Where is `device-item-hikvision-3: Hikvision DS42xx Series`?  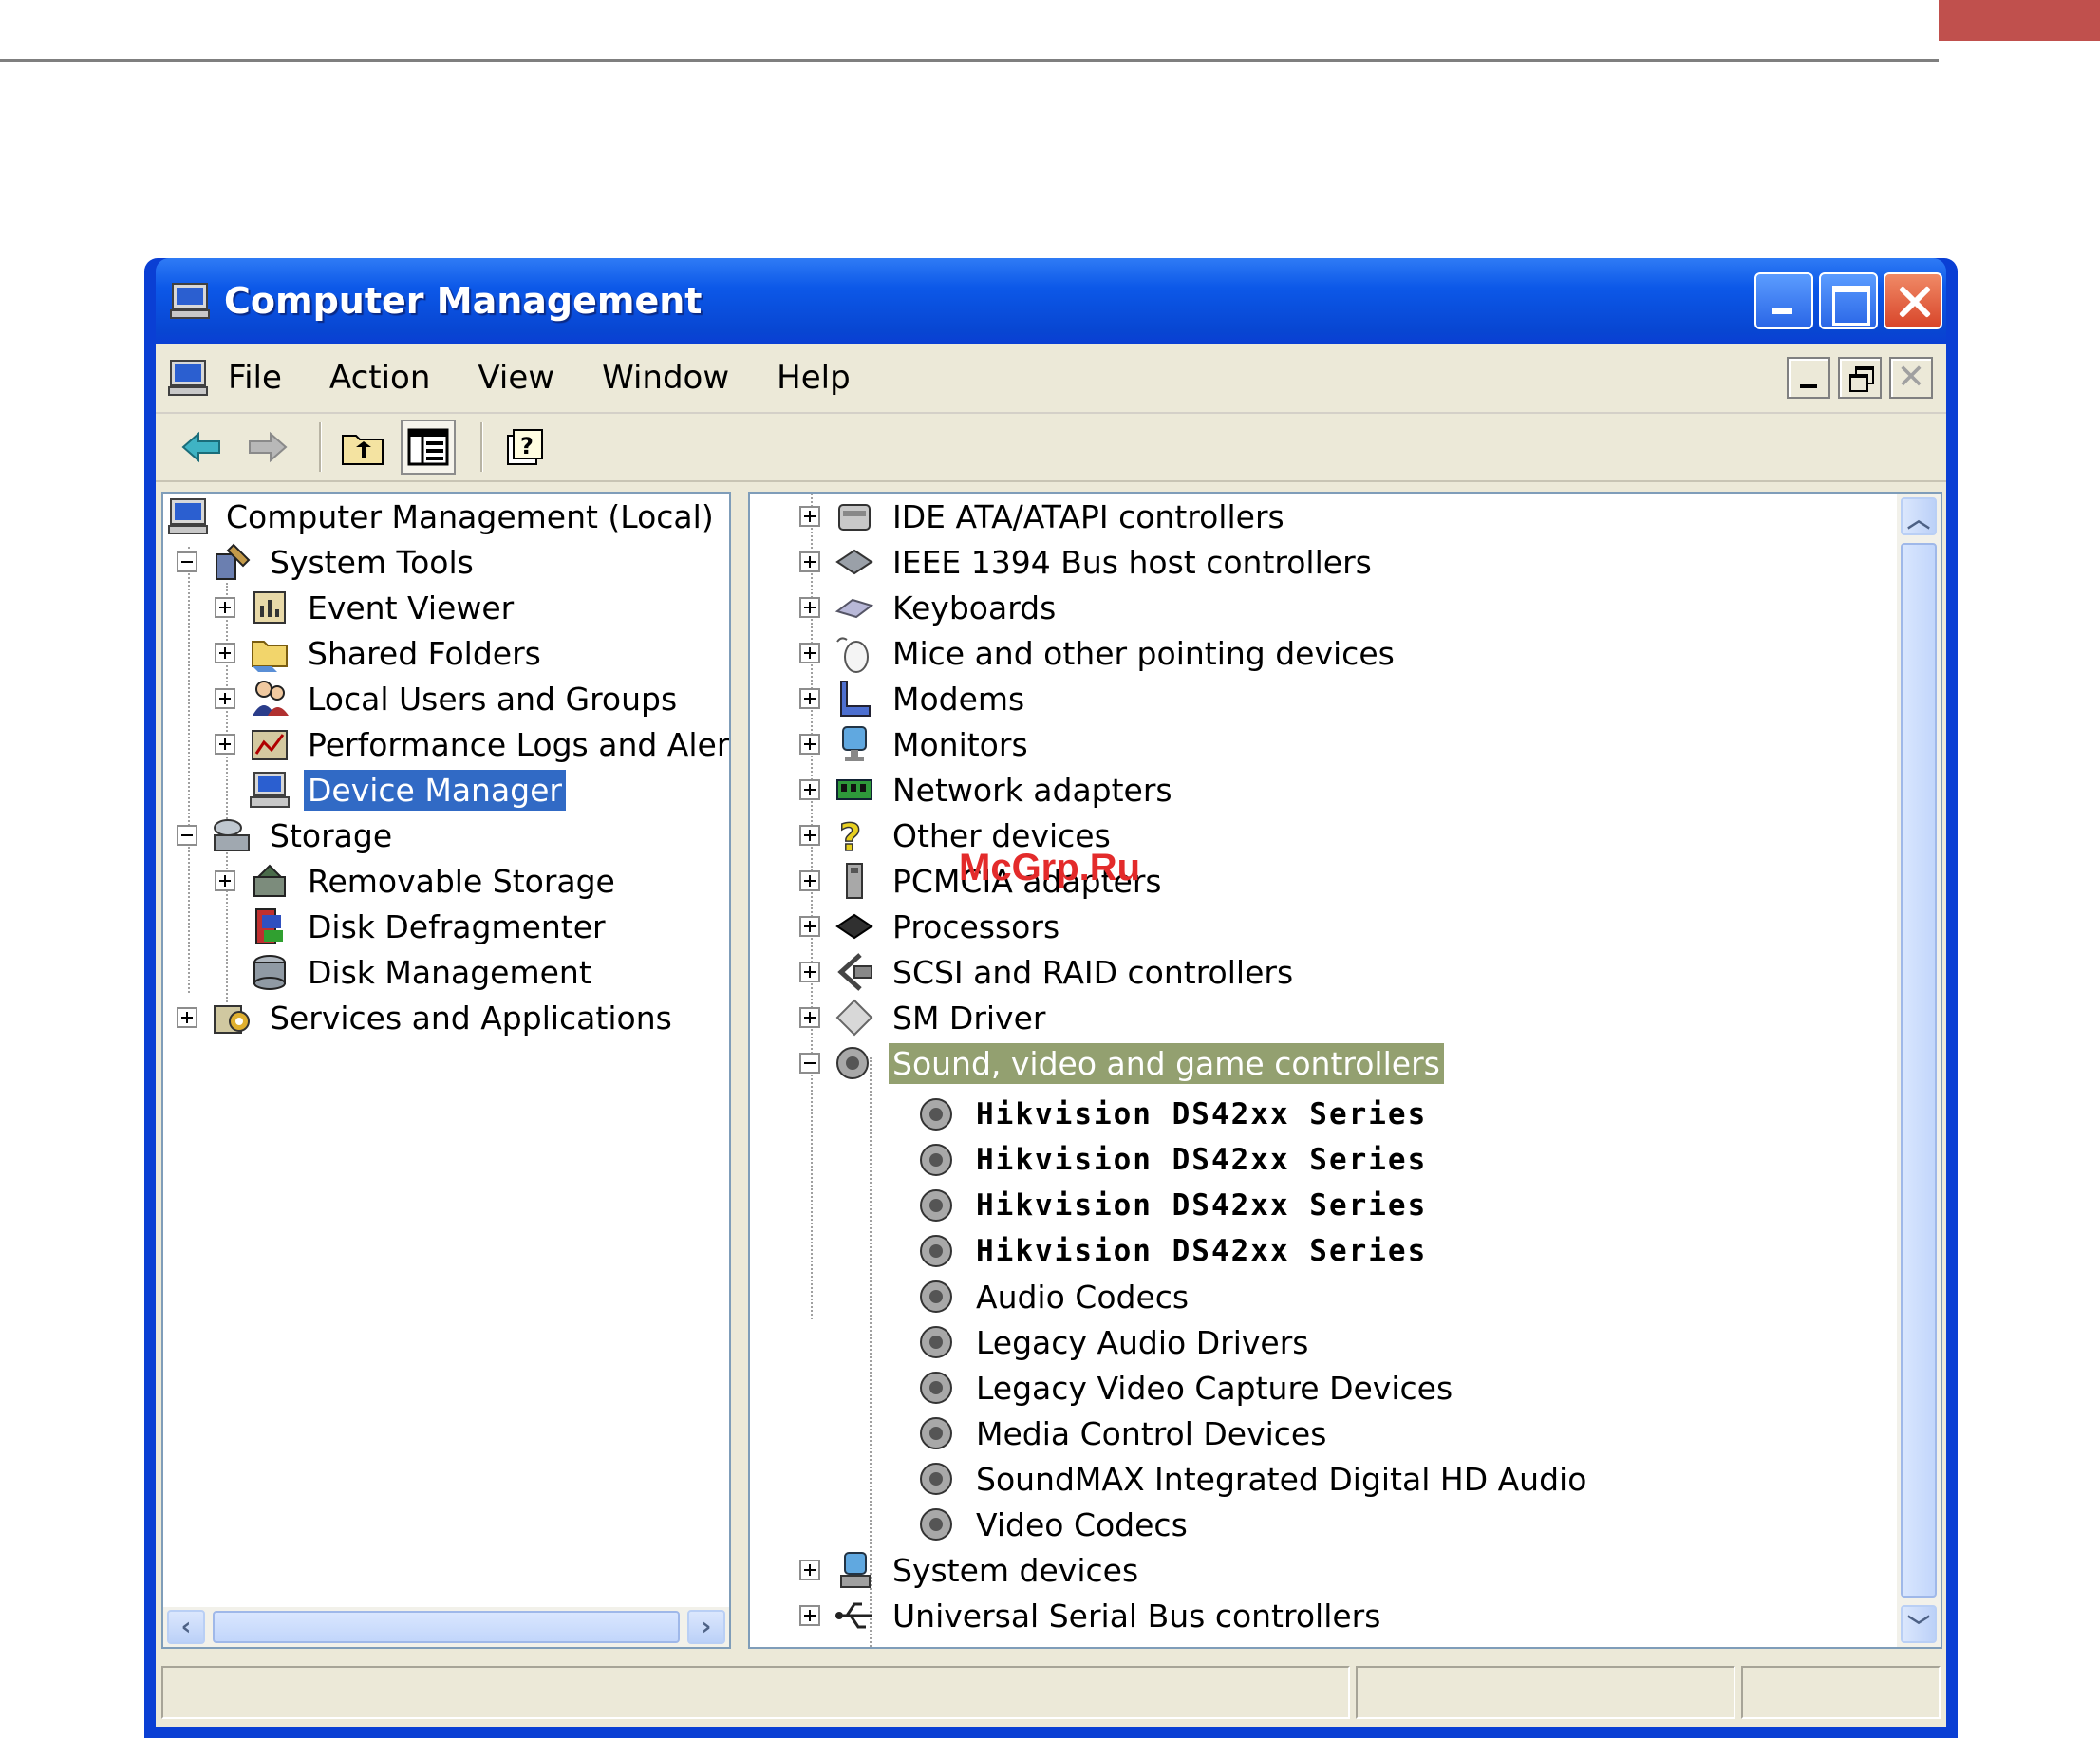
device-item-hikvision-3: Hikvision DS42xx Series is located at coordinates (1174, 1205).